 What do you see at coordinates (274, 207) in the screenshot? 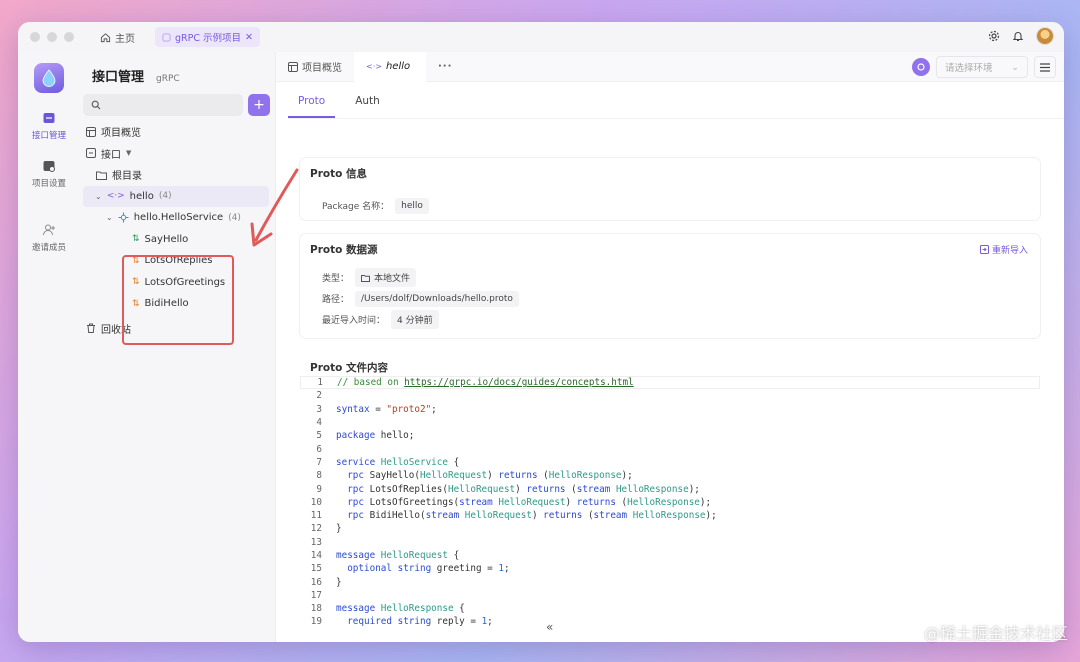
I see `annotation-arrow-icon` at bounding box center [274, 207].